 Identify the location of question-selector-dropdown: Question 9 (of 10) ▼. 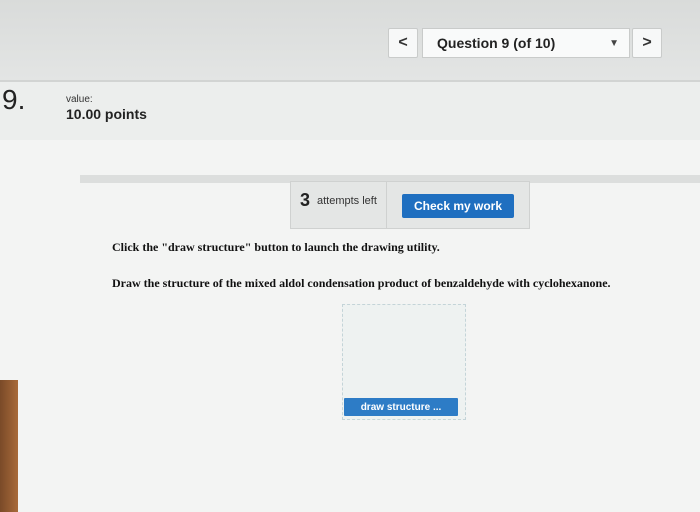
(526, 43).